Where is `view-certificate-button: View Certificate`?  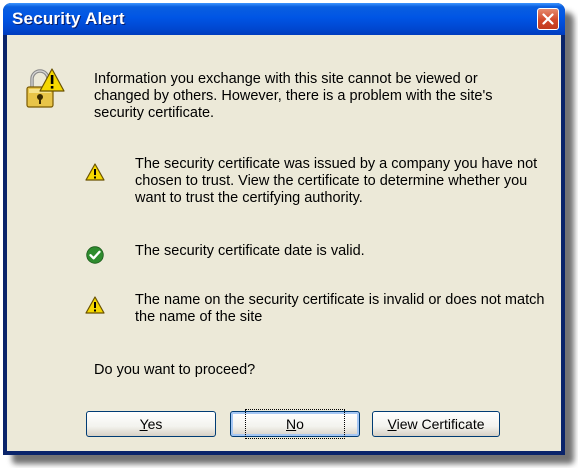
view-certificate-button: View Certificate is located at coordinates (436, 424).